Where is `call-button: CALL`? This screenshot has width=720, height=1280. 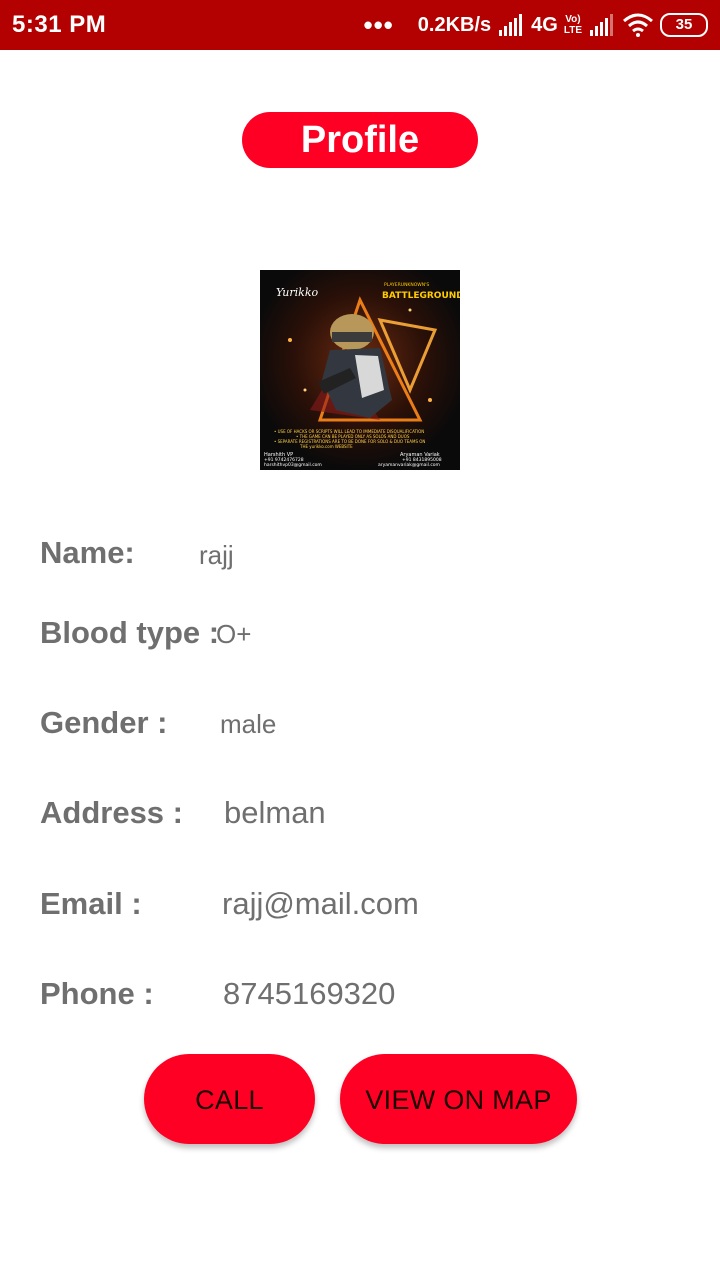 call-button: CALL is located at coordinates (229, 1099).